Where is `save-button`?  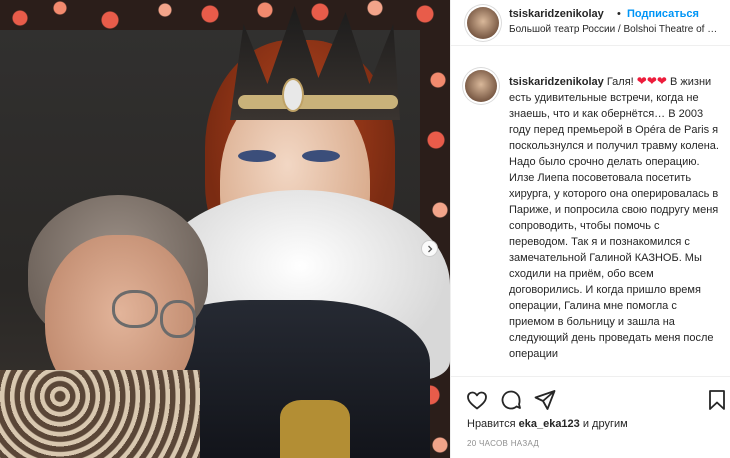
save-button is located at coordinates (717, 400).